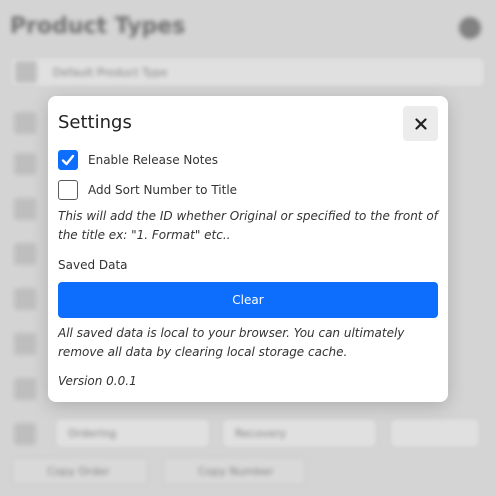  Describe the element at coordinates (153, 160) in the screenshot. I see `enable-release-notes-label: Enable Release Notes` at that location.